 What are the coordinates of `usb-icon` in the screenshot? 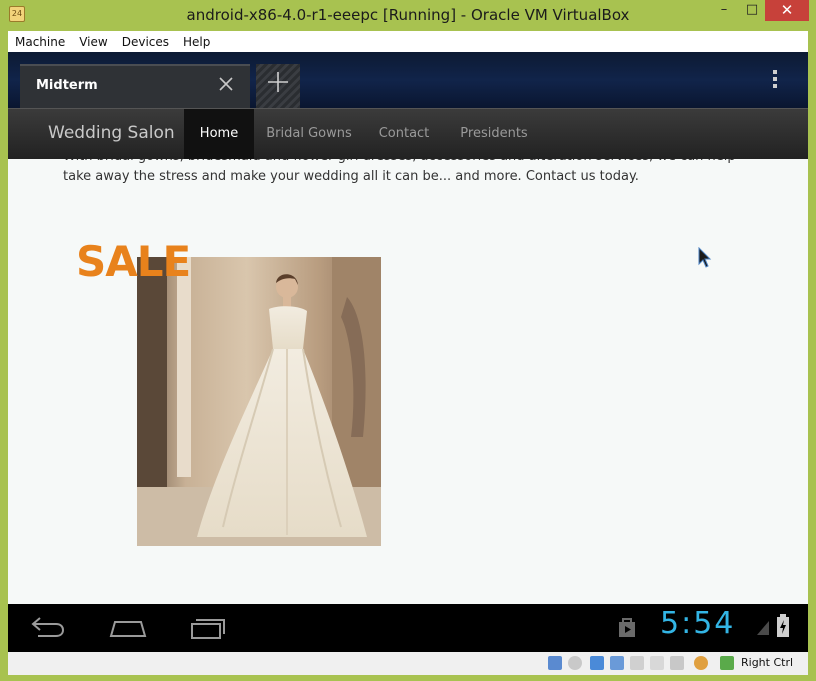 It's located at (597, 663).